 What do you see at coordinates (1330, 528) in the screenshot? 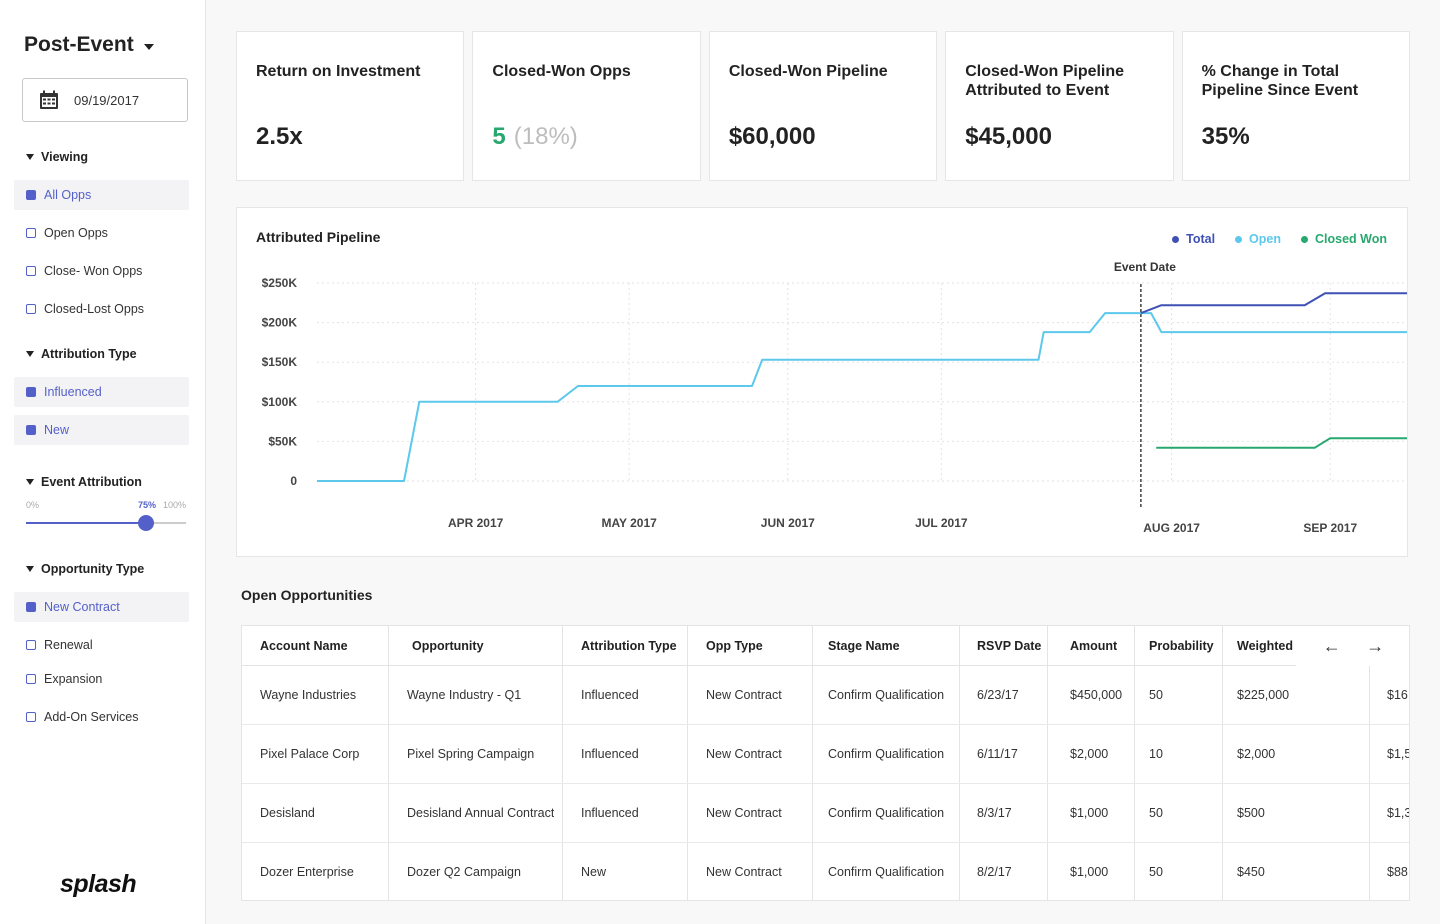
I see `x-tick-label: SEP 2017` at bounding box center [1330, 528].